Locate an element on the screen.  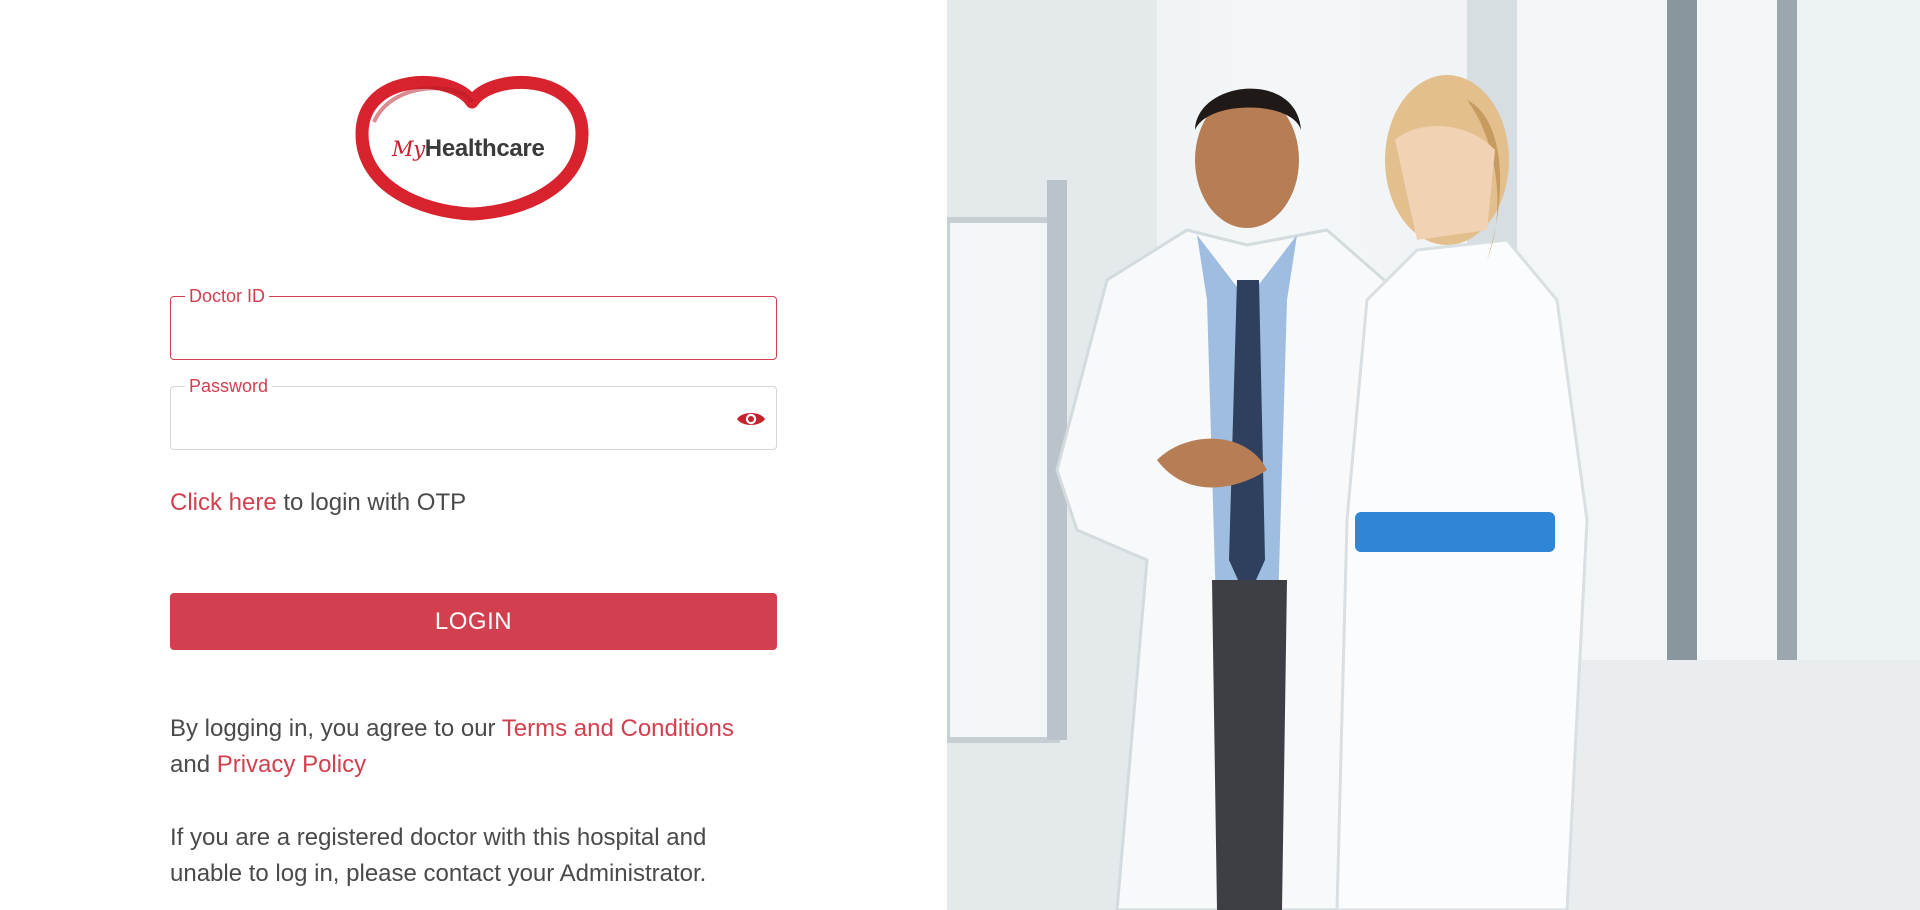
otp-login-link: Click here is located at coordinates (223, 502).